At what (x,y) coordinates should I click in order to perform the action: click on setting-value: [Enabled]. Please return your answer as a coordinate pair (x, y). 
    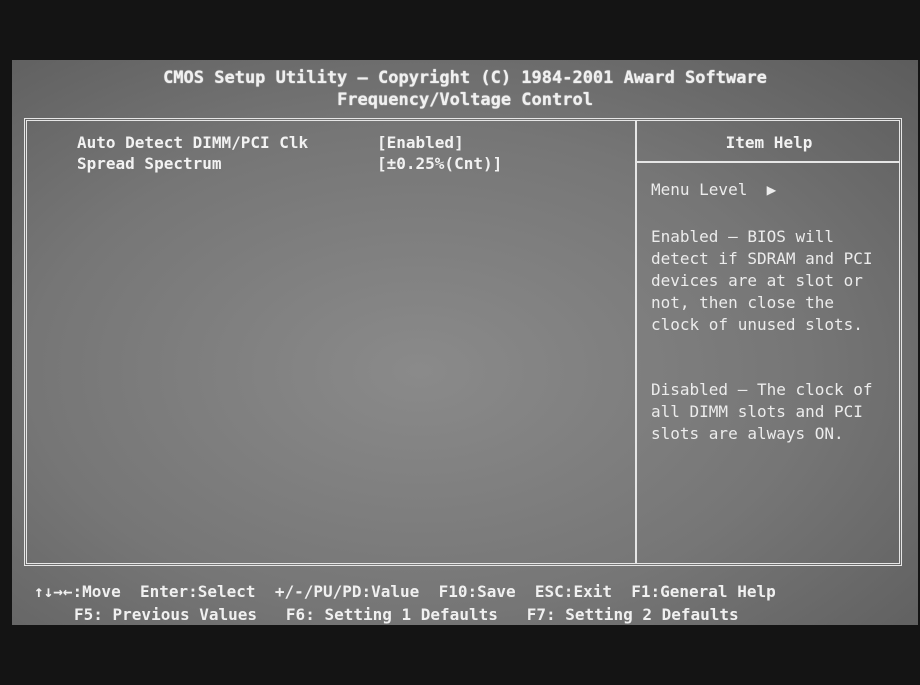
    Looking at the image, I should click on (420, 142).